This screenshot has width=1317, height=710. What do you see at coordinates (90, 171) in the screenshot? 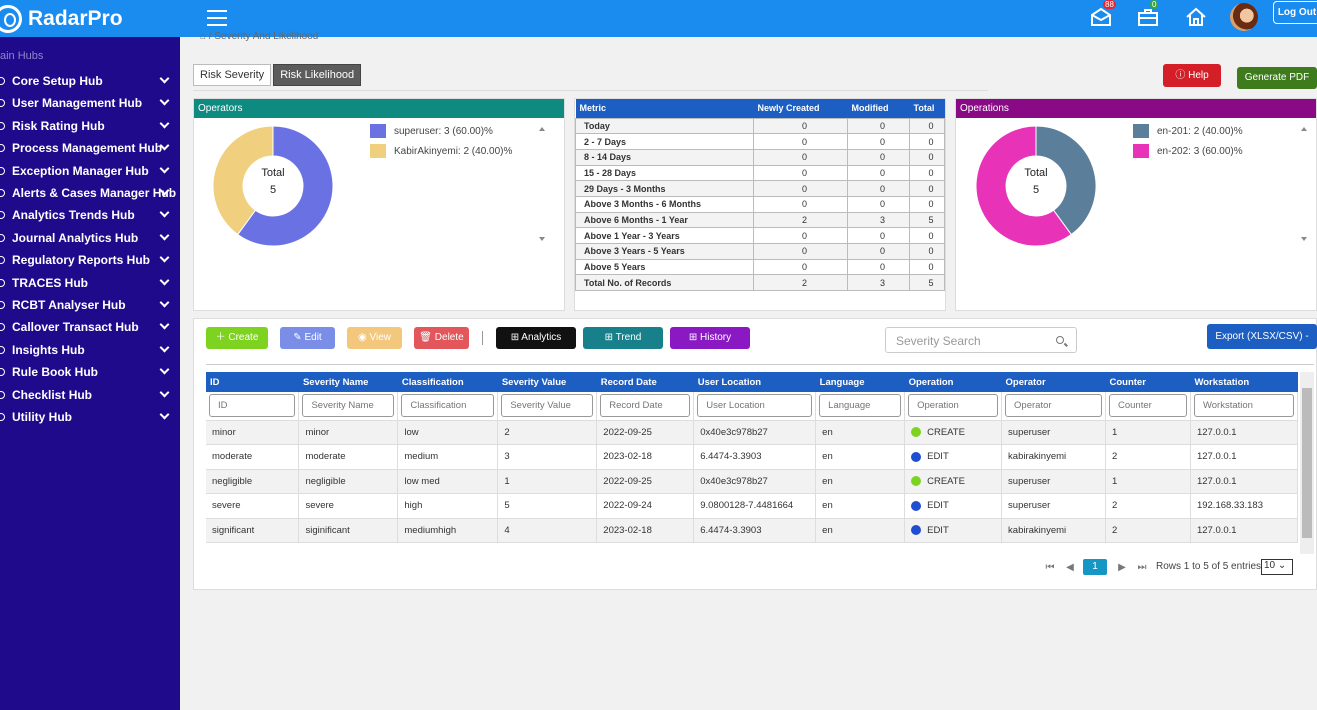
I see `sidebar-item-exception-manager-hub: Exception Manager Hub` at bounding box center [90, 171].